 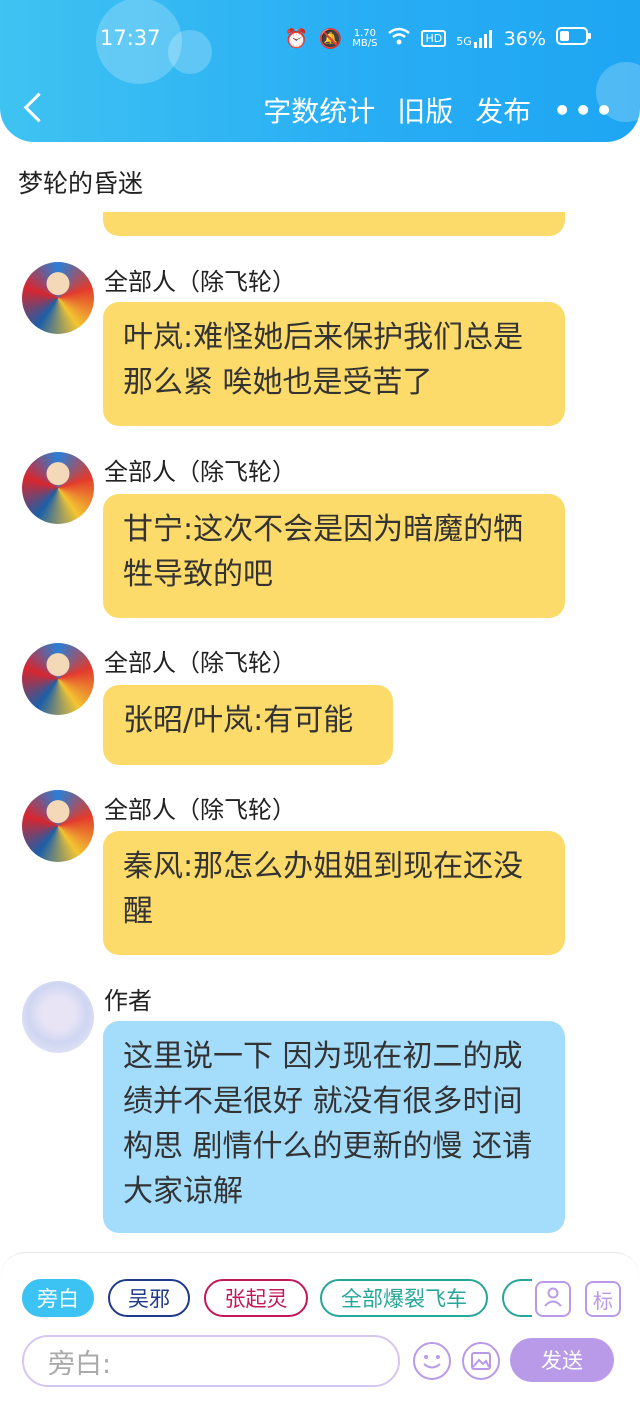 What do you see at coordinates (434, 38) in the screenshot?
I see `hd-badge: HD` at bounding box center [434, 38].